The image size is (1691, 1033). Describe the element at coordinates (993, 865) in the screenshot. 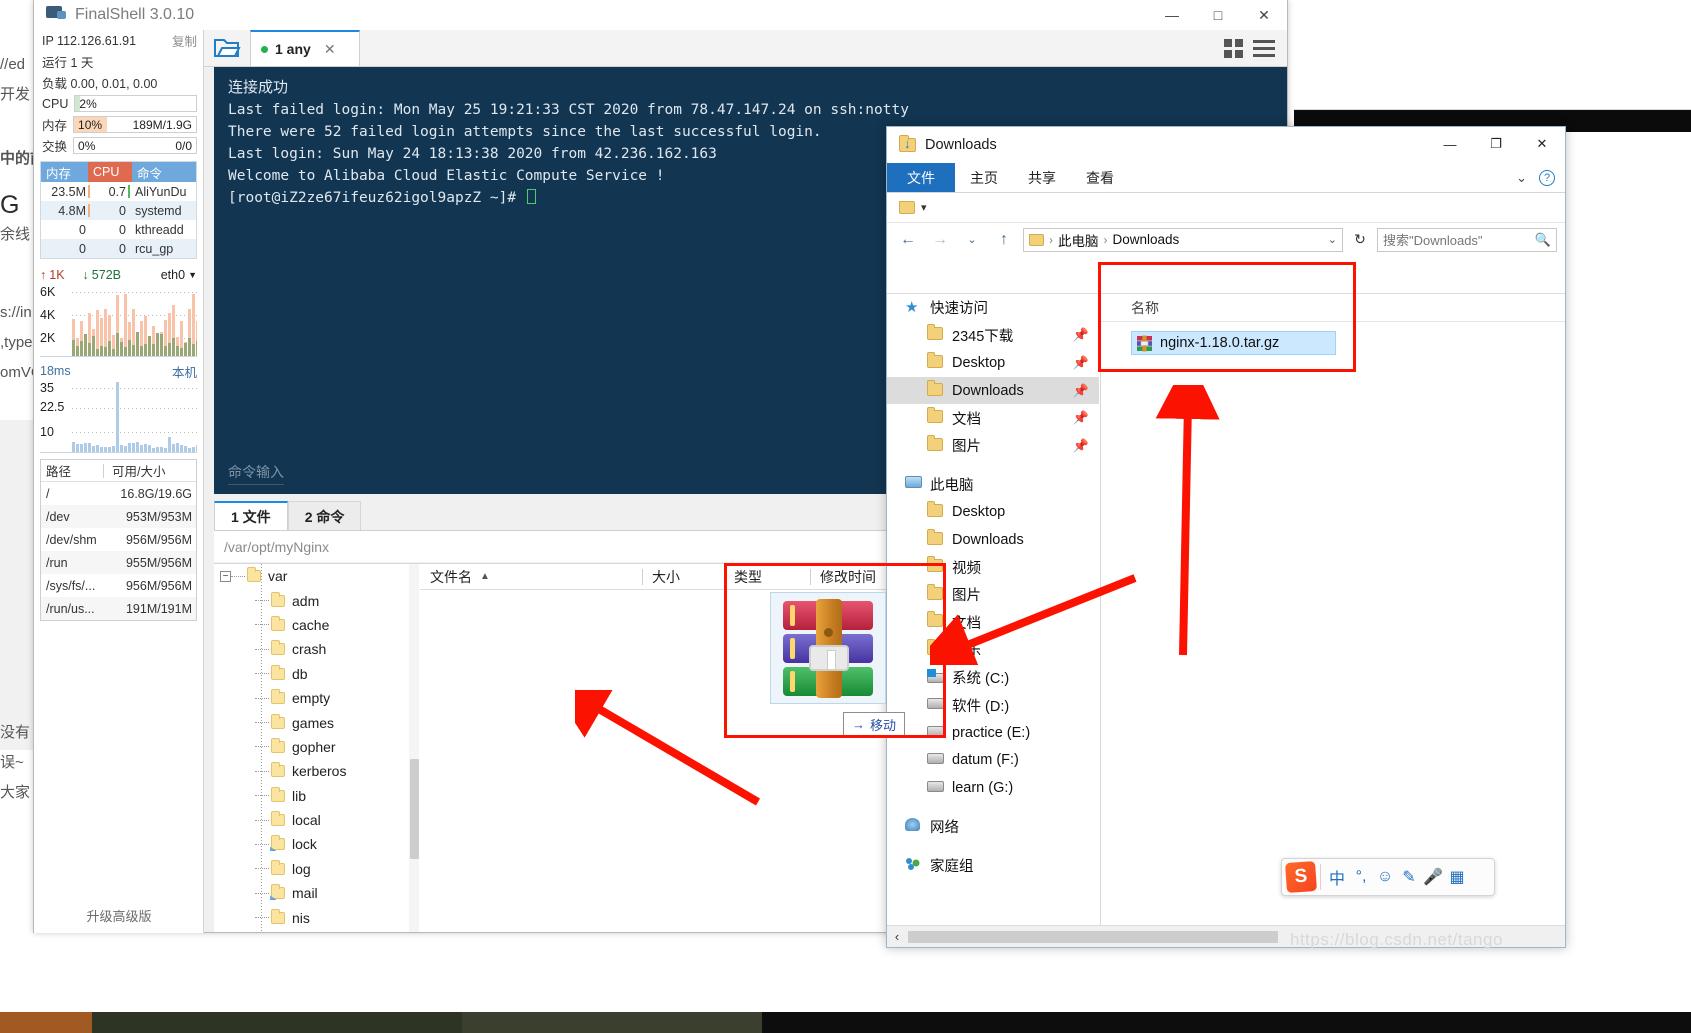

I see `nav-section-家庭组: 家庭组` at that location.